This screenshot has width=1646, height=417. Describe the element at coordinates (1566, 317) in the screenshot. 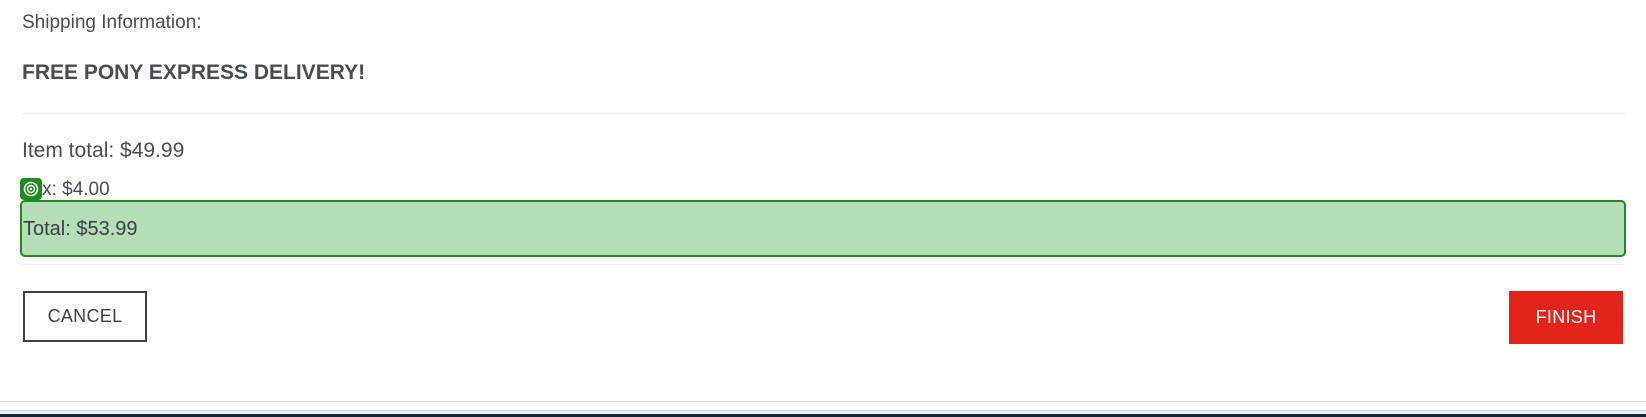

I see `finish-button: FINISH` at that location.